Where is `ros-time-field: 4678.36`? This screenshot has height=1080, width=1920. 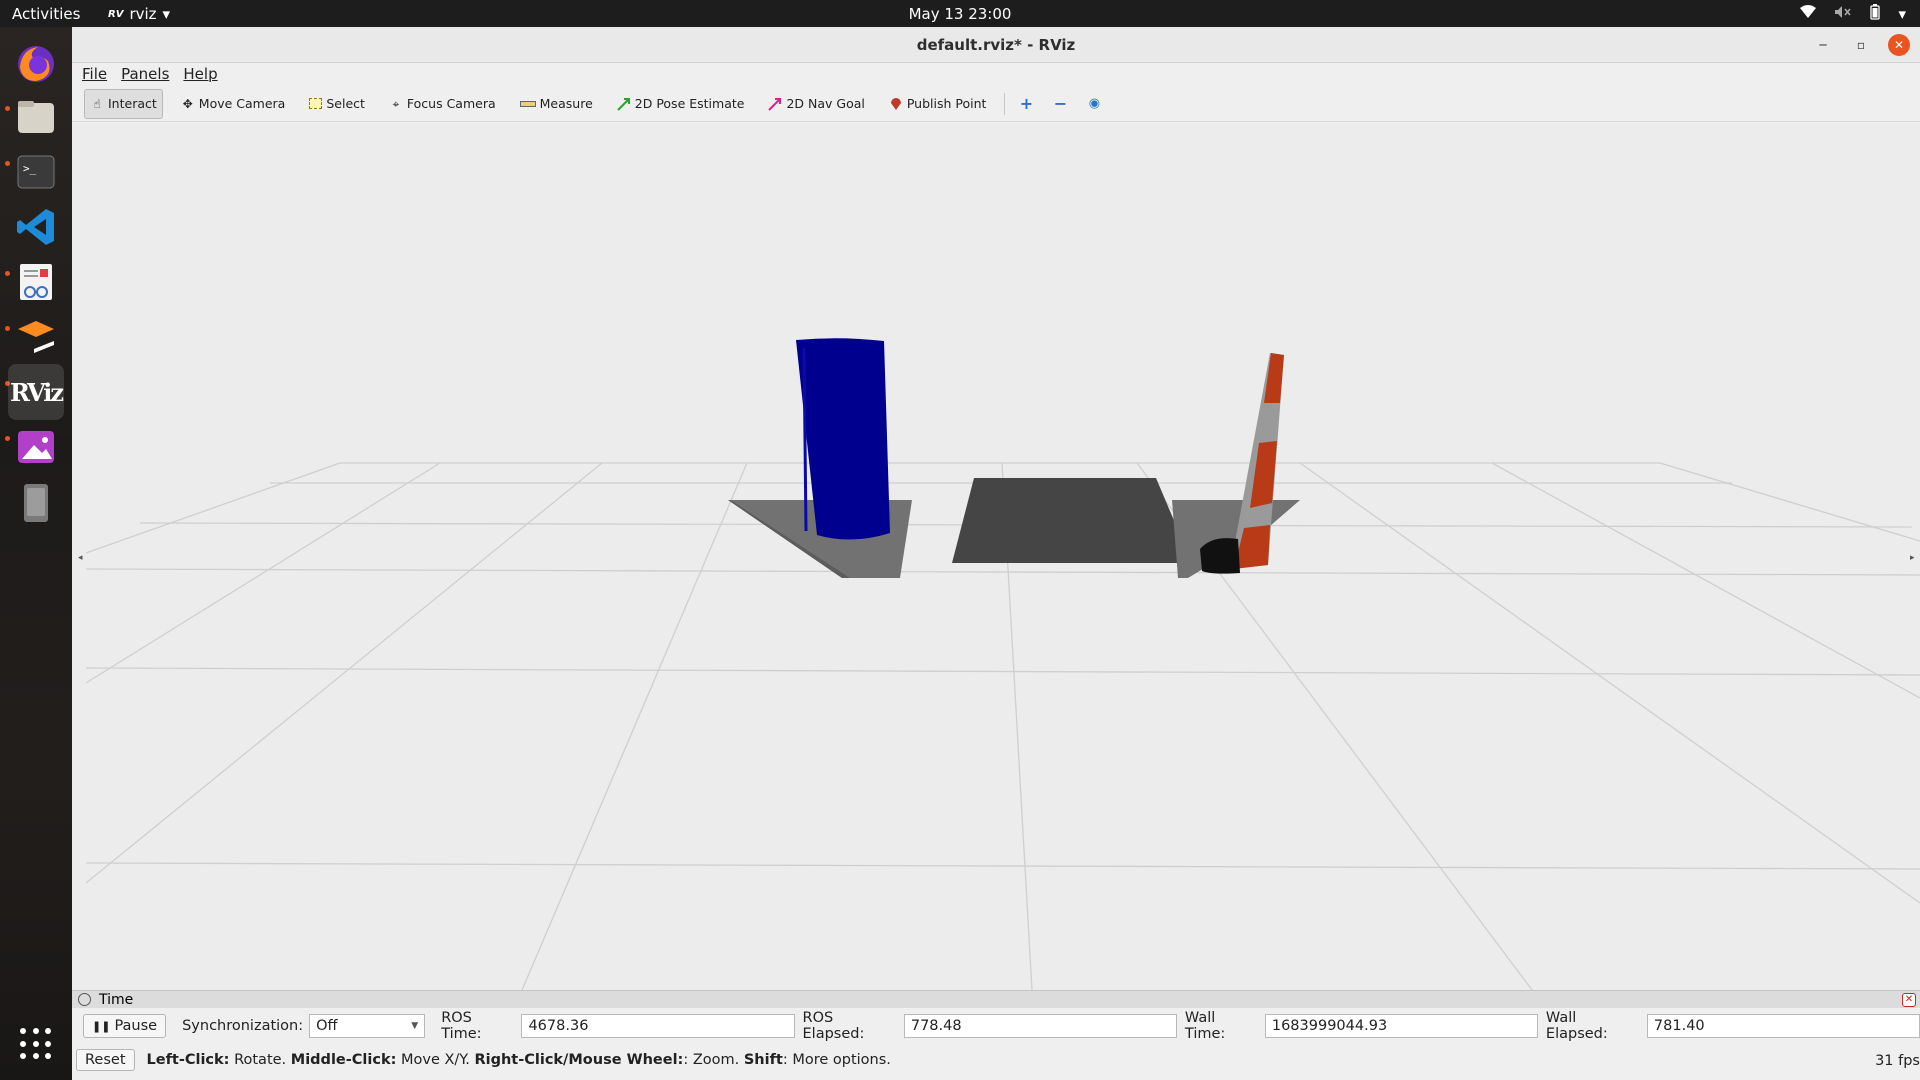
ros-time-field: 4678.36 is located at coordinates (658, 1026).